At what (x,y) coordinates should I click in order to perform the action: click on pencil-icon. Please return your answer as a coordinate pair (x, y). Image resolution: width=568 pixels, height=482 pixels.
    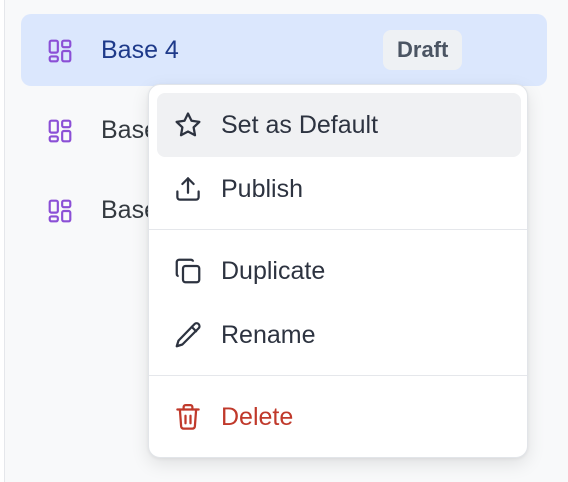
    Looking at the image, I should click on (188, 335).